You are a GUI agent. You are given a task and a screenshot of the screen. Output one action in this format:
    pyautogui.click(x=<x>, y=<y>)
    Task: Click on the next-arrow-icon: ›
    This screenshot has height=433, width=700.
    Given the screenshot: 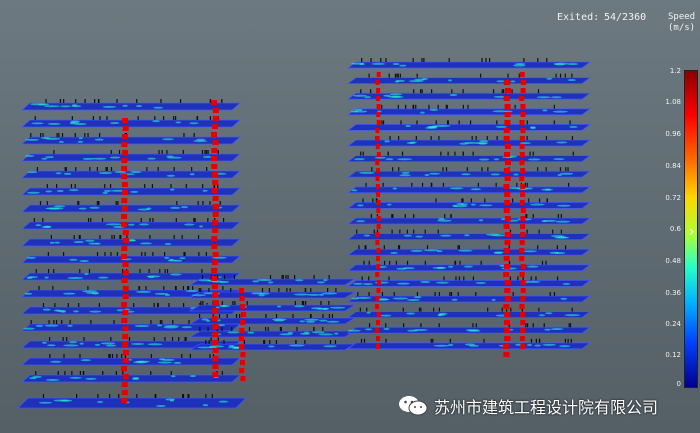 What is the action you would take?
    pyautogui.click(x=692, y=232)
    